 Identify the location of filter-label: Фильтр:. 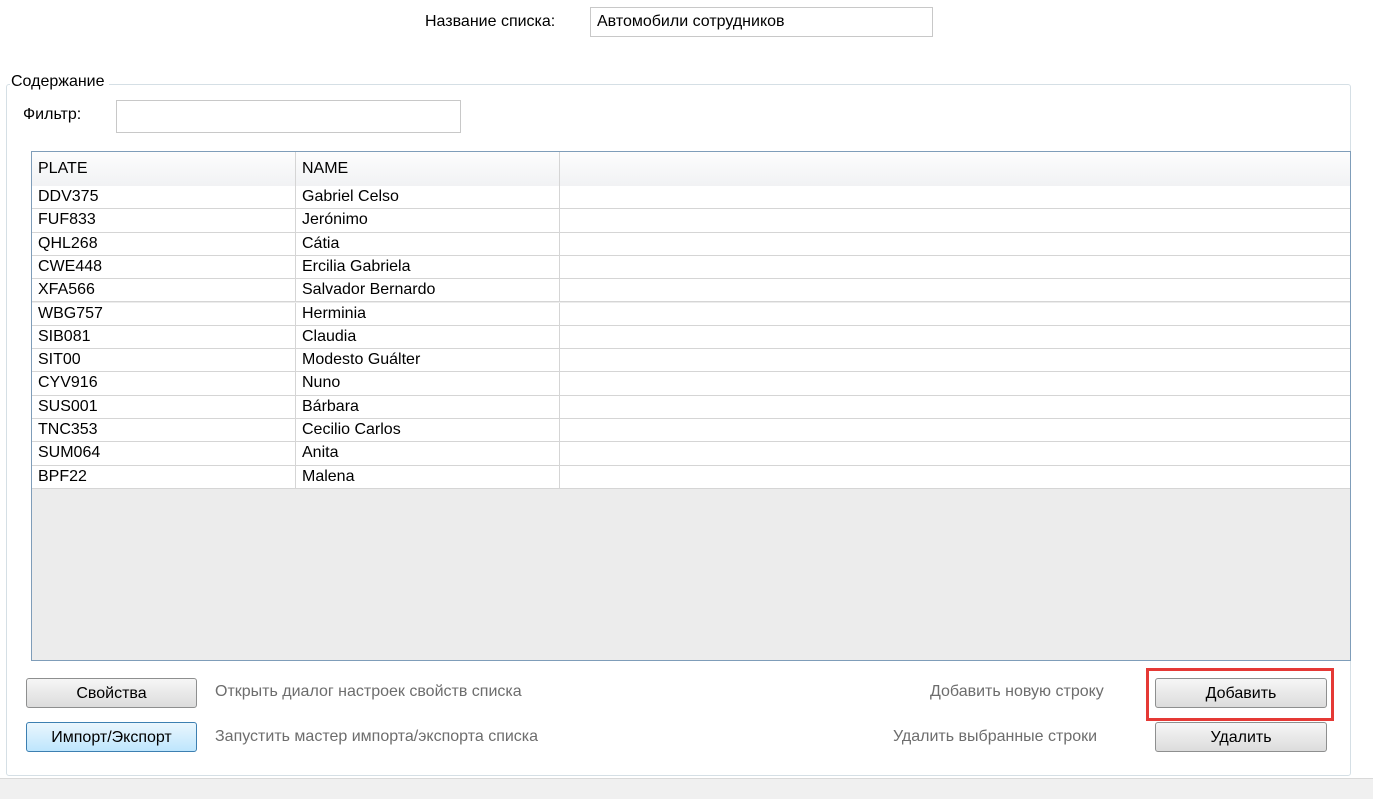
(52, 114).